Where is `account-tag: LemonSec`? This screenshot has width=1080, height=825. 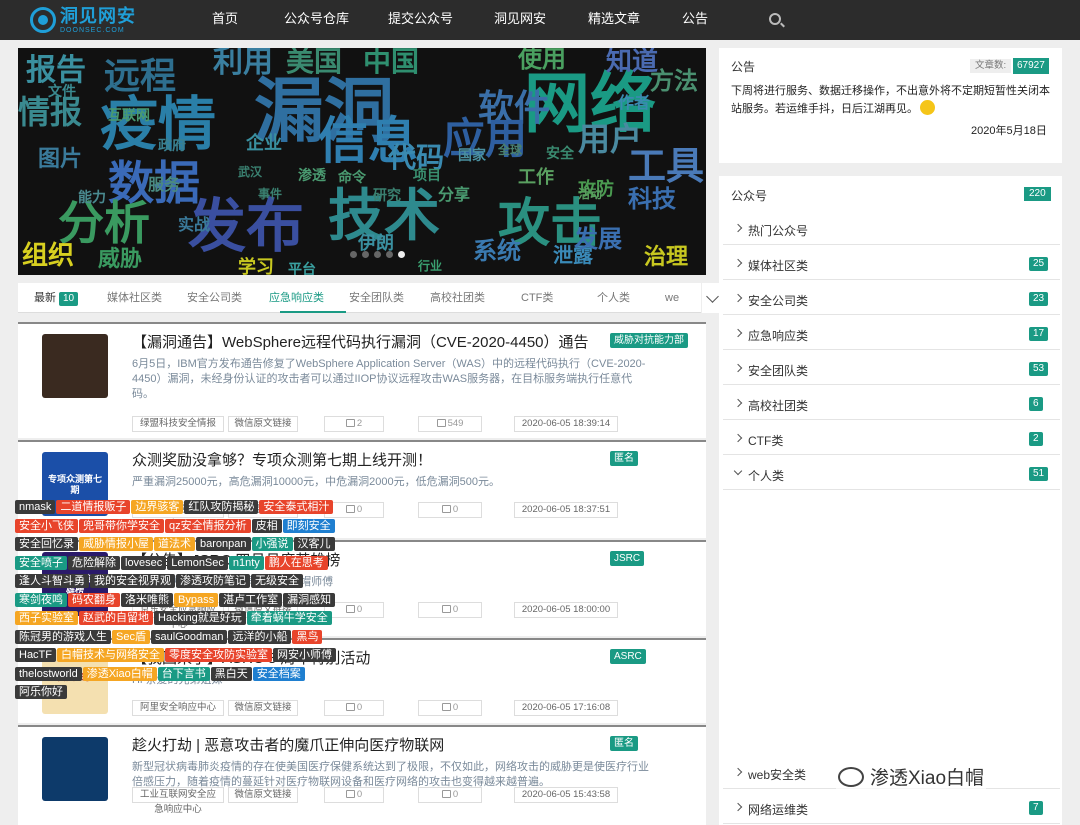
account-tag: LemonSec is located at coordinates (197, 562).